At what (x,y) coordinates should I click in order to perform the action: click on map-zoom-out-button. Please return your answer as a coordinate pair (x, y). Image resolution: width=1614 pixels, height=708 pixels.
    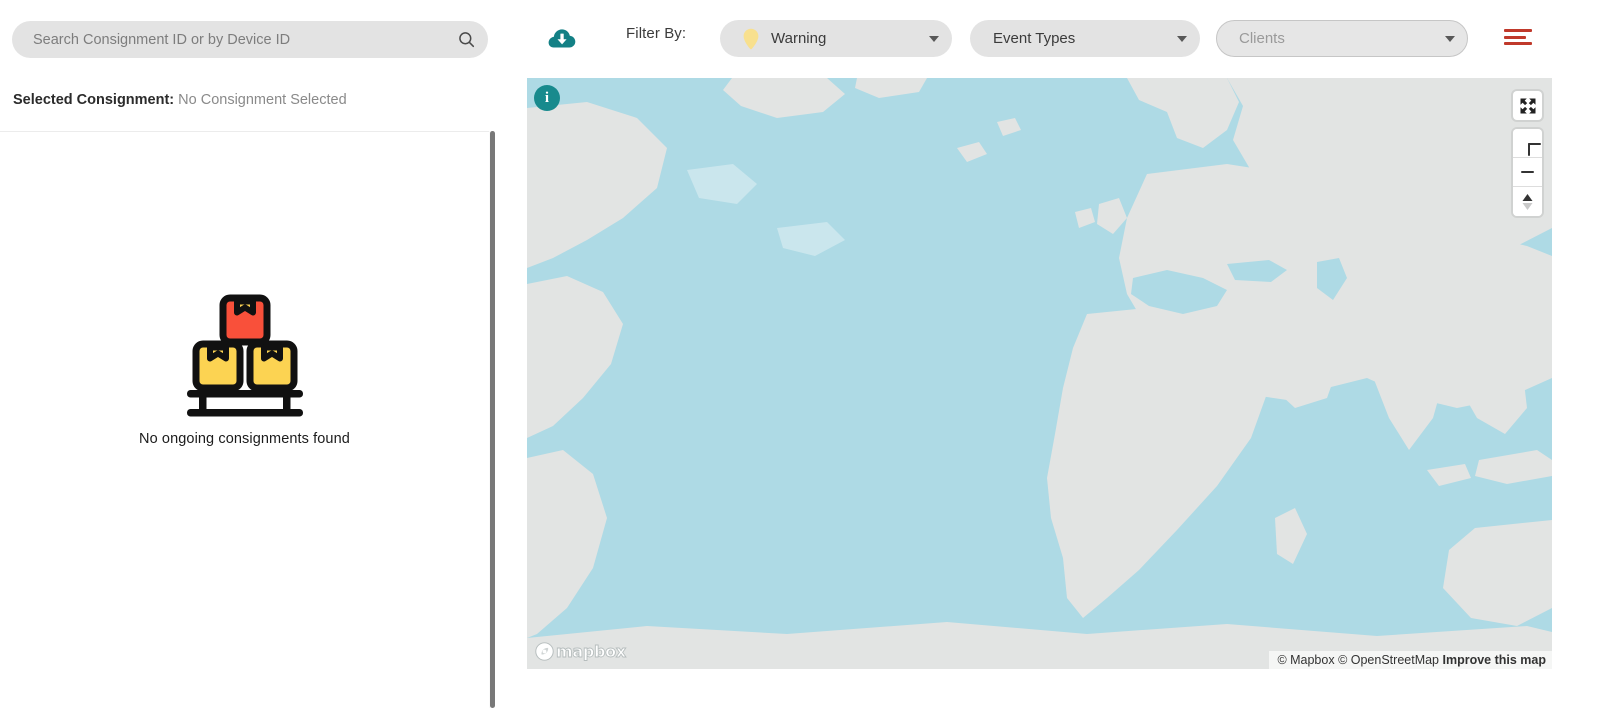
    Looking at the image, I should click on (1527, 172).